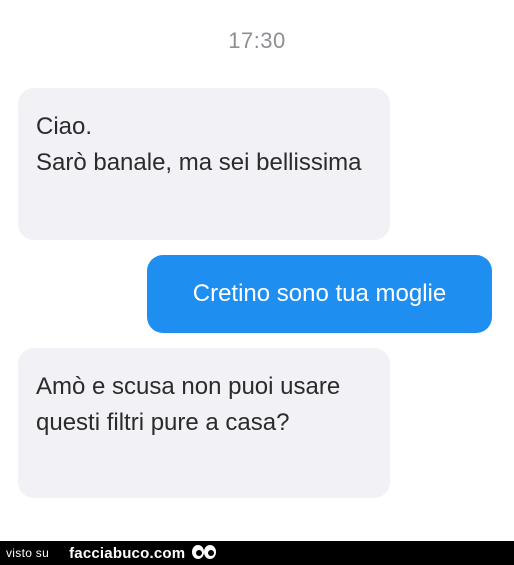 This screenshot has width=514, height=565. Describe the element at coordinates (319, 294) in the screenshot. I see `outgoing-message-bubble: Cretino sono tua moglie` at that location.